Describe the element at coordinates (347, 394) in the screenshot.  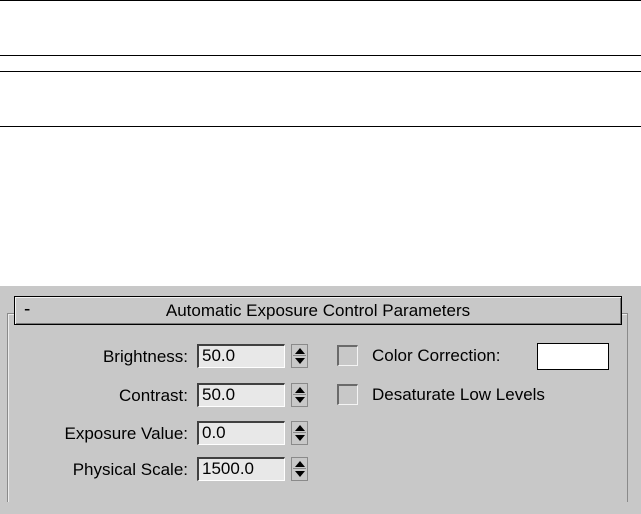
I see `desaturate-low-levels-checkbox` at that location.